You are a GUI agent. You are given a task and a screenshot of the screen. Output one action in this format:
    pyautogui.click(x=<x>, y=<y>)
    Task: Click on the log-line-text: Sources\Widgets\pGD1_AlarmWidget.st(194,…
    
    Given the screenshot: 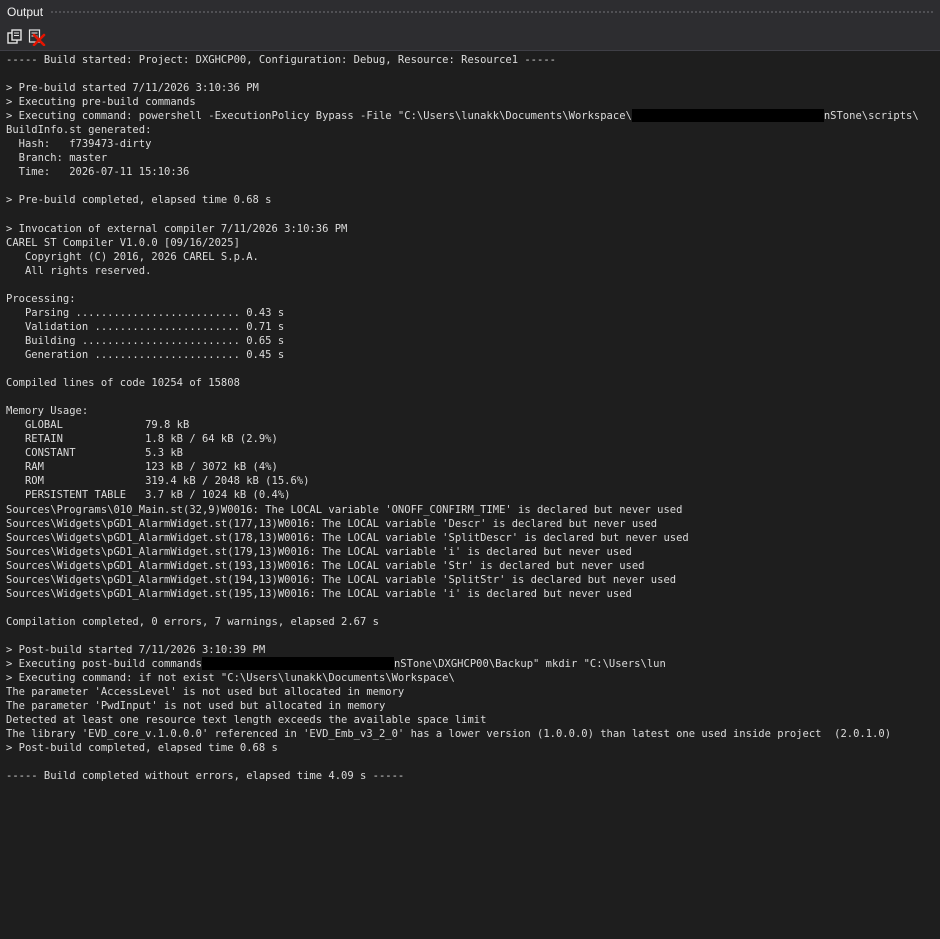 What is the action you would take?
    pyautogui.click(x=341, y=579)
    